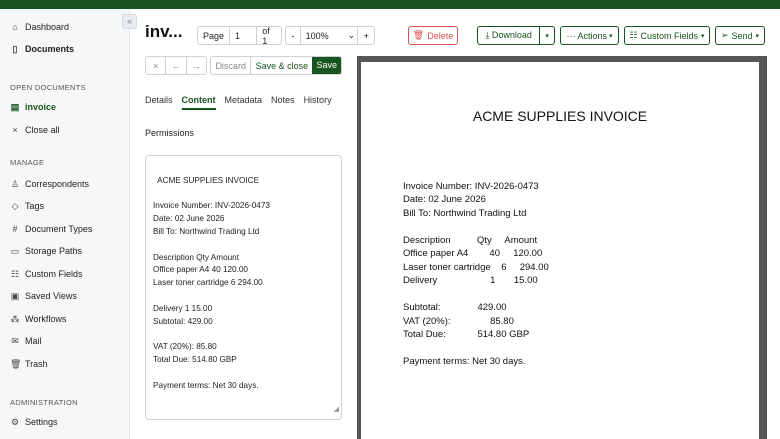 This screenshot has height=439, width=780. Describe the element at coordinates (465, 213) in the screenshot. I see `preview-bill-to: Bill To: Northwind Trading Ltd` at that location.